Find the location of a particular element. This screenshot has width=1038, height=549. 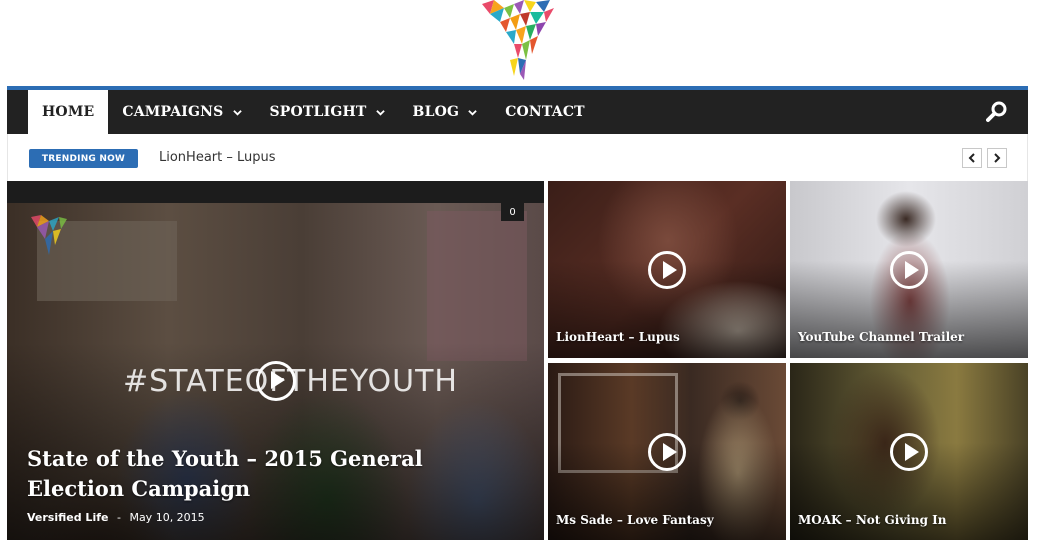

main-navigation: HOME CAMPAIGNS SPOTLIGHT BLOG CONTACT is located at coordinates (517, 110).